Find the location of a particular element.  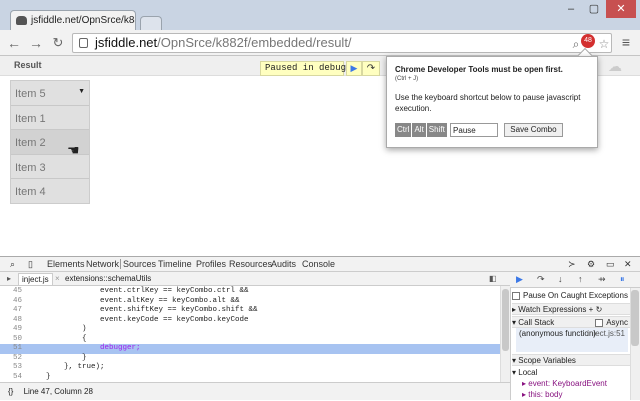

pause-on-caught-row: Pause On Caught Exceptions is located at coordinates (571, 296).